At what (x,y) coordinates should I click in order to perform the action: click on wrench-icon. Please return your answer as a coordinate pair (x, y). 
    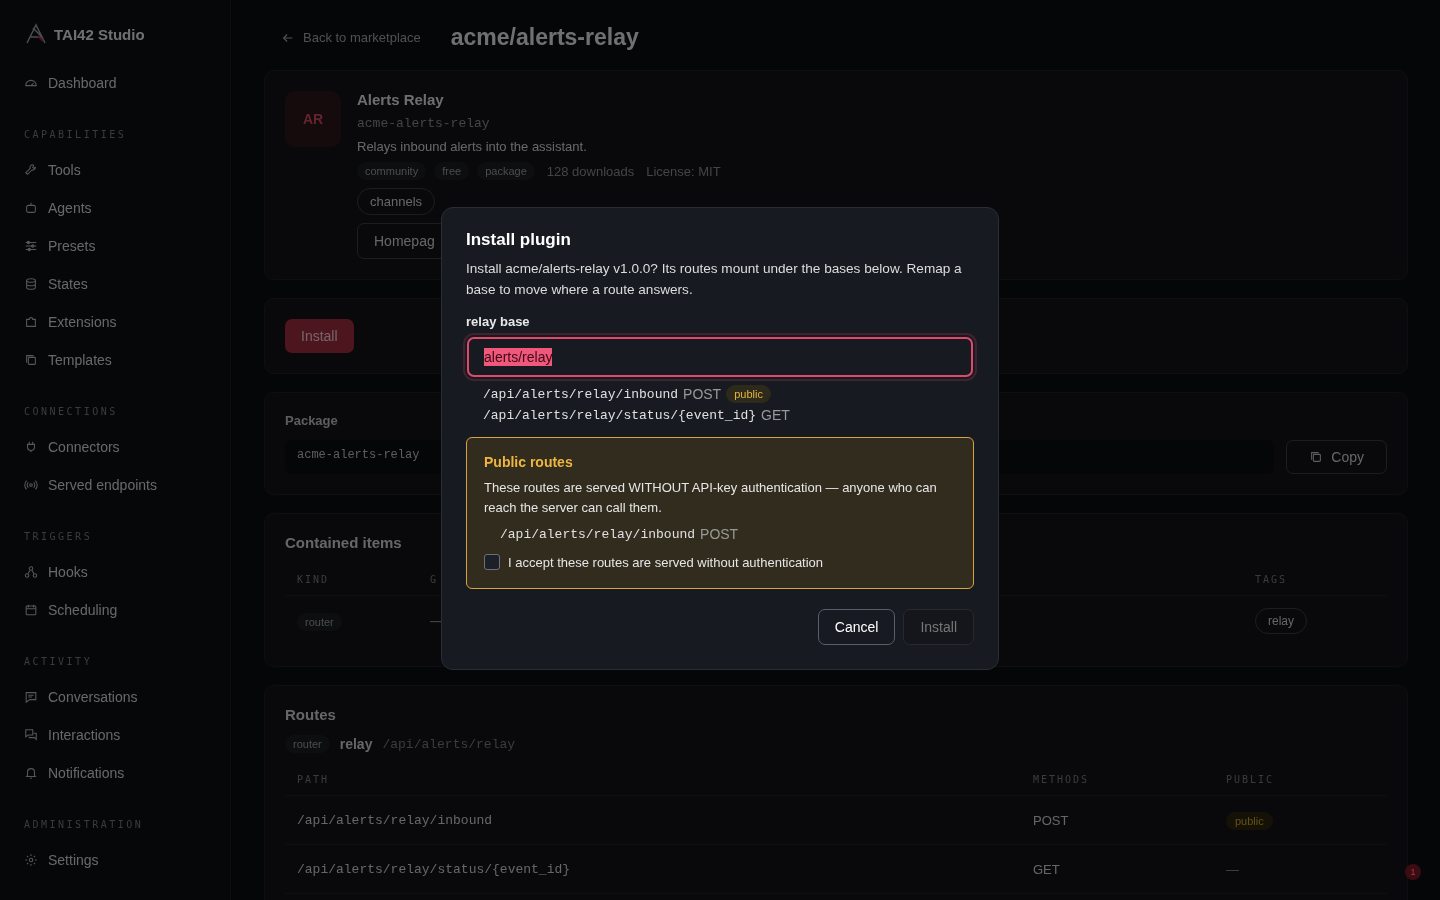
    Looking at the image, I should click on (31, 170).